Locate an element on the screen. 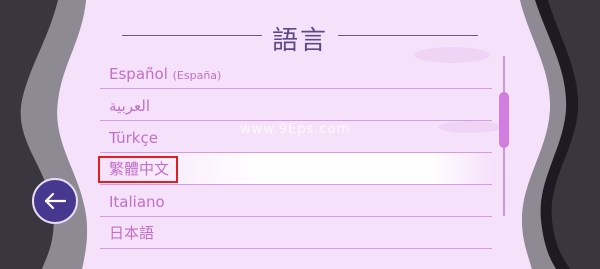 The height and width of the screenshot is (269, 600). language-label: Español (España) is located at coordinates (165, 74).